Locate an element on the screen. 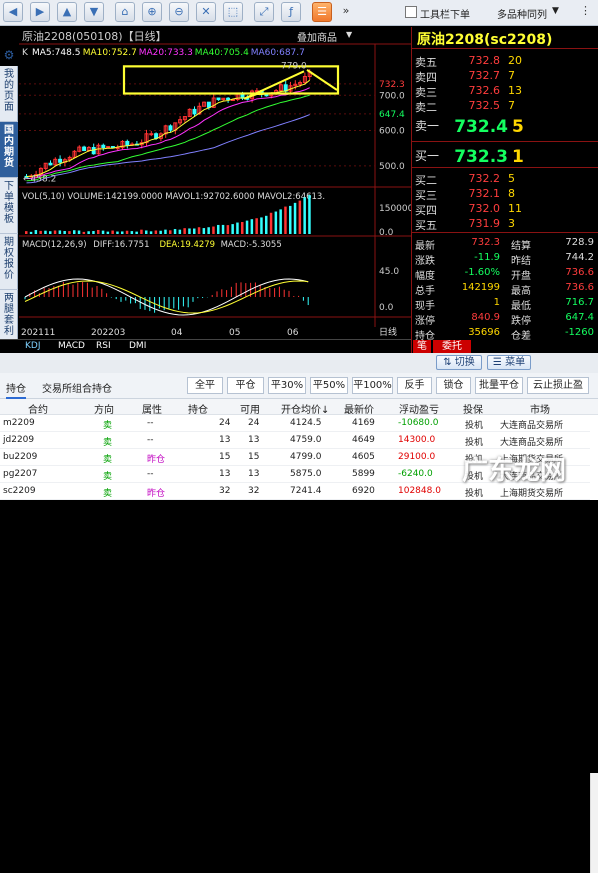  vol-tick: 150000. is located at coordinates (395, 209).